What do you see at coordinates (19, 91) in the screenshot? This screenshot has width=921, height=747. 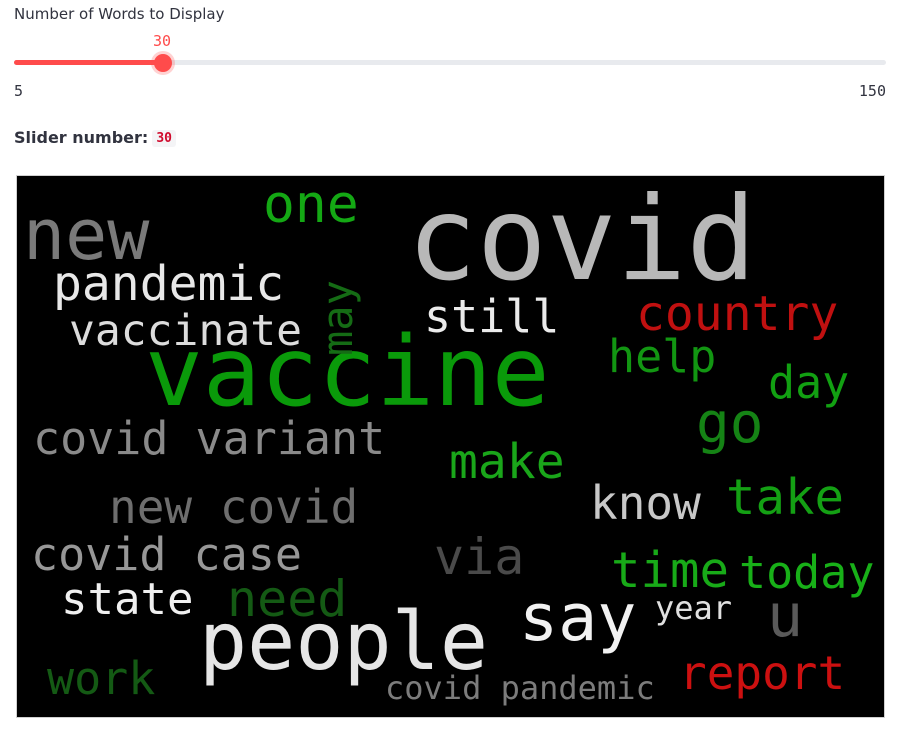 I see `slider-min-label: 5` at bounding box center [19, 91].